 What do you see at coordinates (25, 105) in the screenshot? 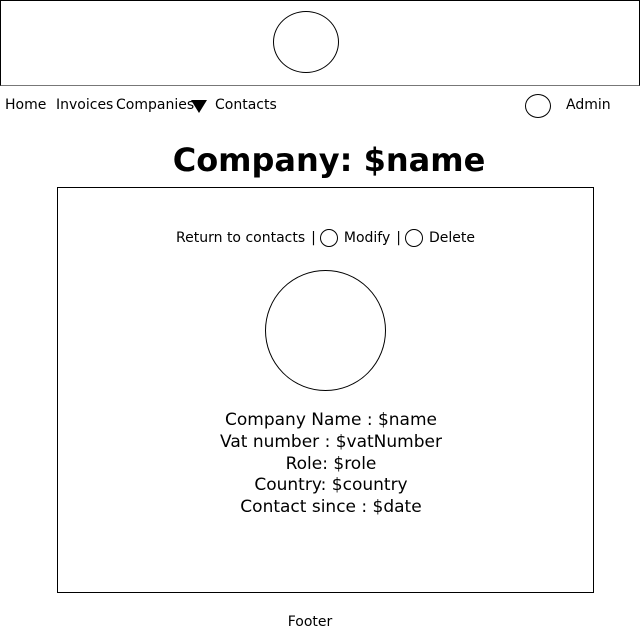
I see `nav-home-link: Home` at bounding box center [25, 105].